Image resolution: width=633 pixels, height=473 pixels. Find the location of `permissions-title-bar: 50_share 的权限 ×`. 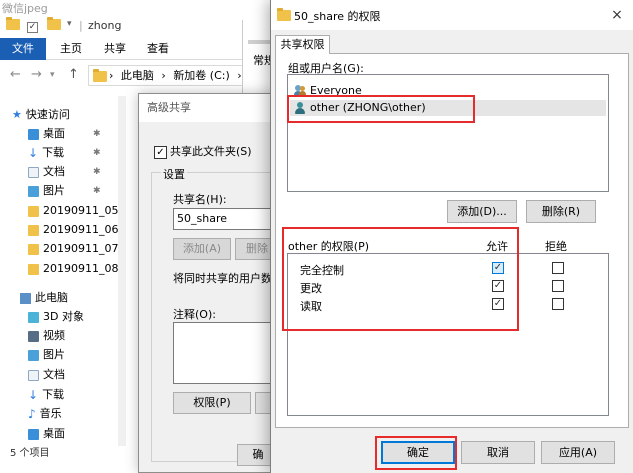

permissions-title-bar: 50_share 的权限 × is located at coordinates (452, 15).